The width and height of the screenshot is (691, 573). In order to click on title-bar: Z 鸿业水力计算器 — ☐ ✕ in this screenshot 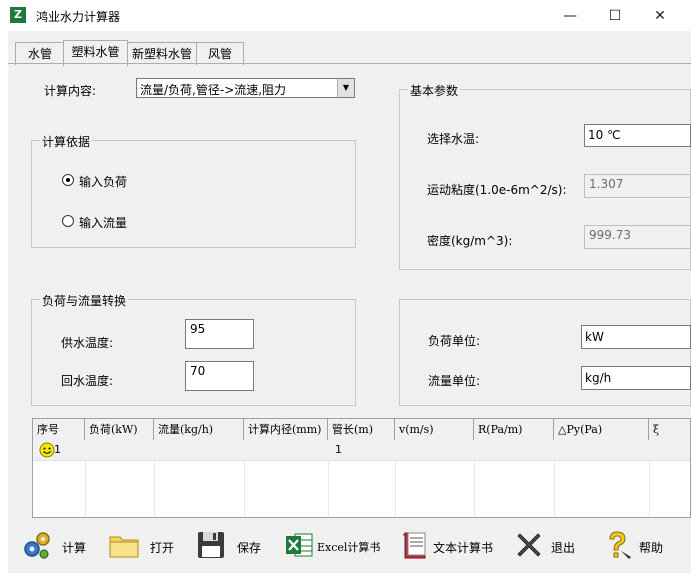, I will do `click(345, 15)`.